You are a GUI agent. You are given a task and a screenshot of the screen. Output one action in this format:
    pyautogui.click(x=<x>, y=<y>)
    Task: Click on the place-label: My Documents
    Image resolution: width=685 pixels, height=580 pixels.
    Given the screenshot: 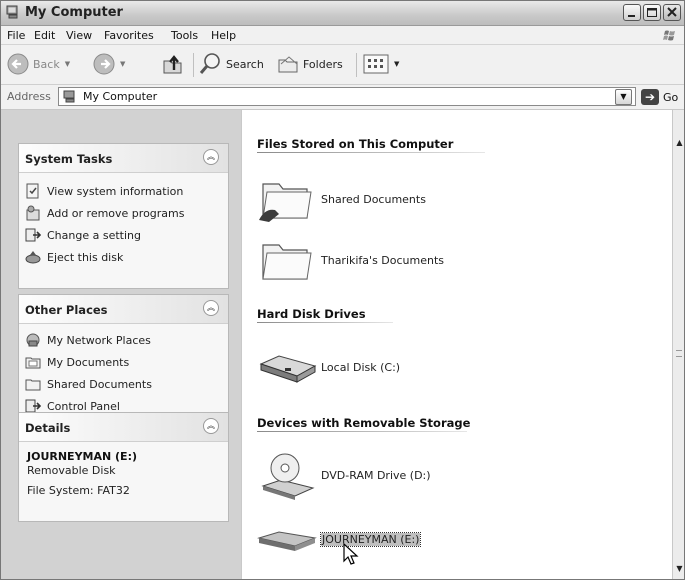 What is the action you would take?
    pyautogui.click(x=88, y=362)
    